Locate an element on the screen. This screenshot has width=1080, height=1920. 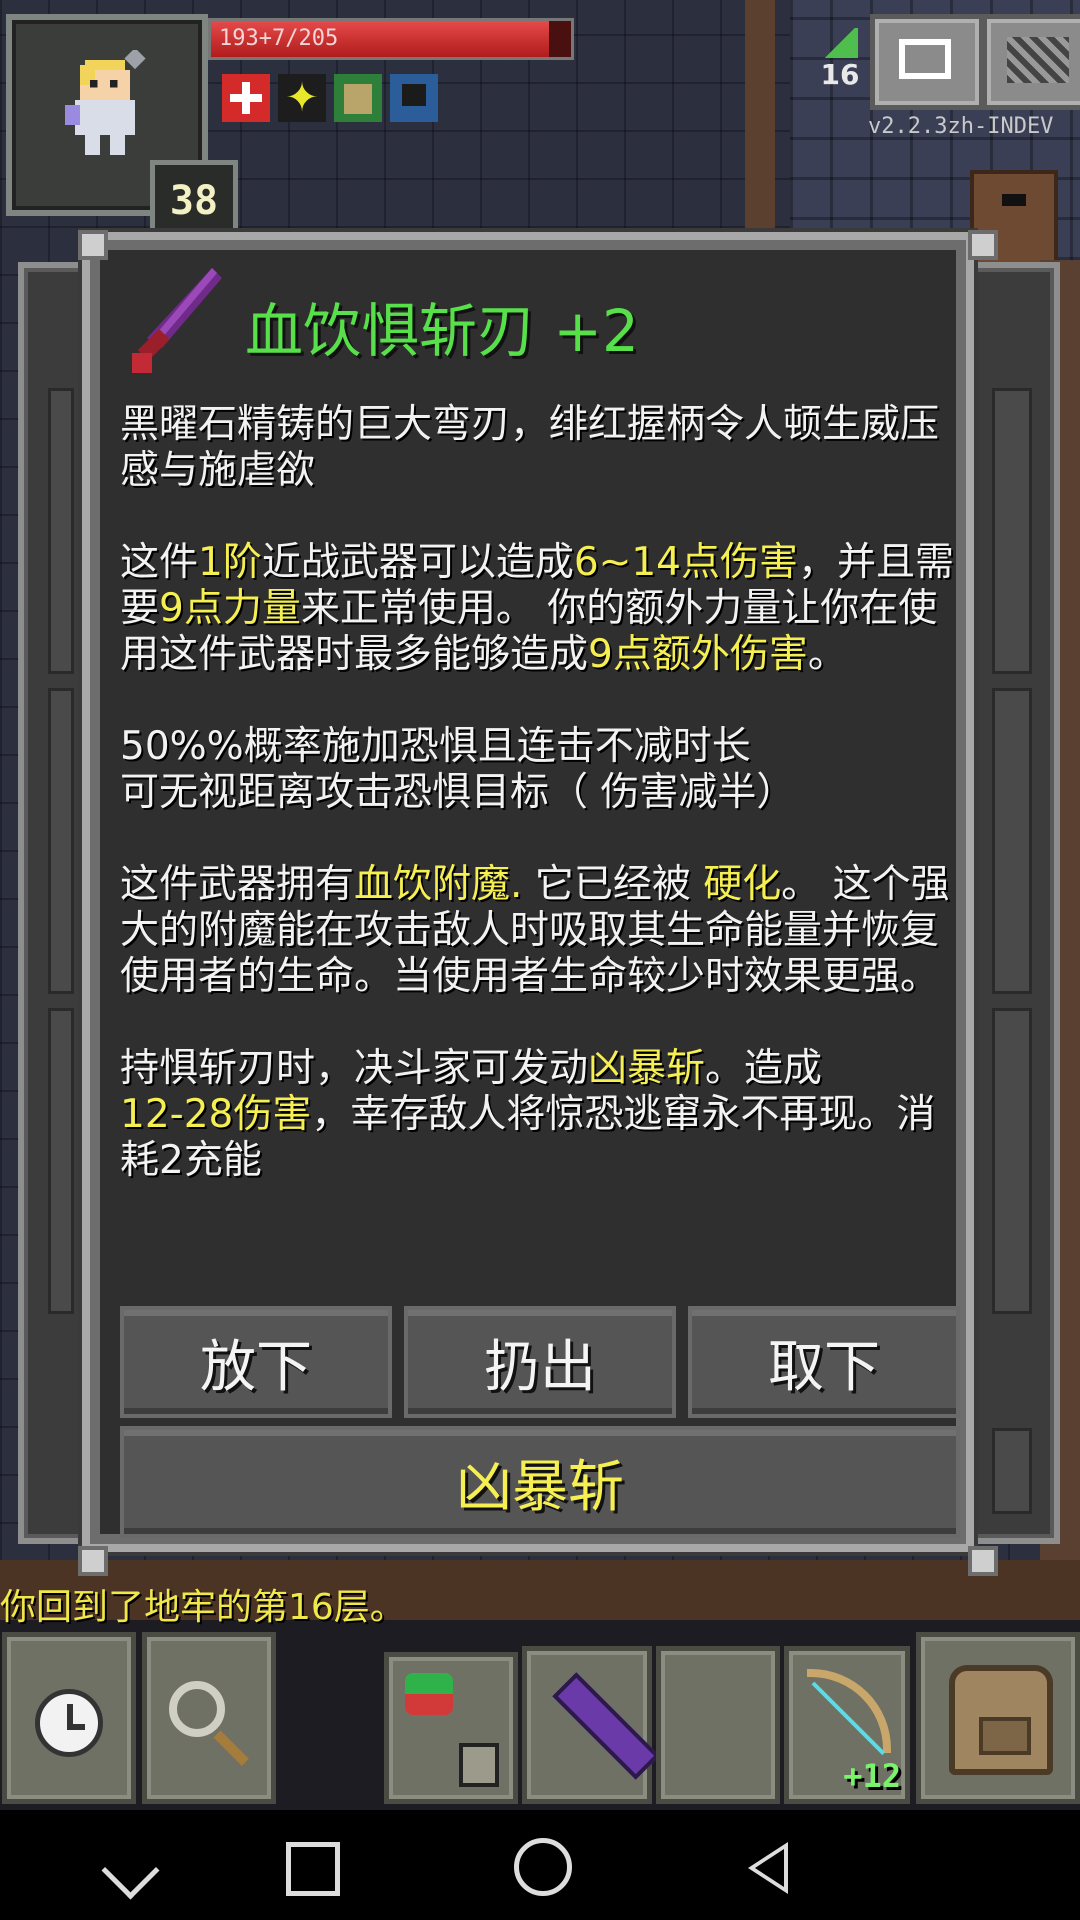
heal-icon is located at coordinates (246, 98).